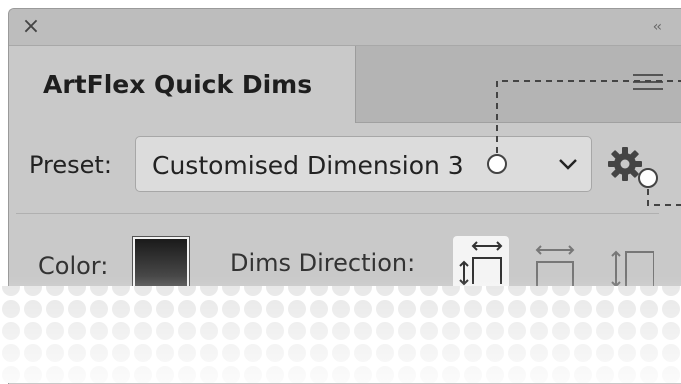 The width and height of the screenshot is (681, 384). What do you see at coordinates (73, 266) in the screenshot?
I see `color-label: Color:` at bounding box center [73, 266].